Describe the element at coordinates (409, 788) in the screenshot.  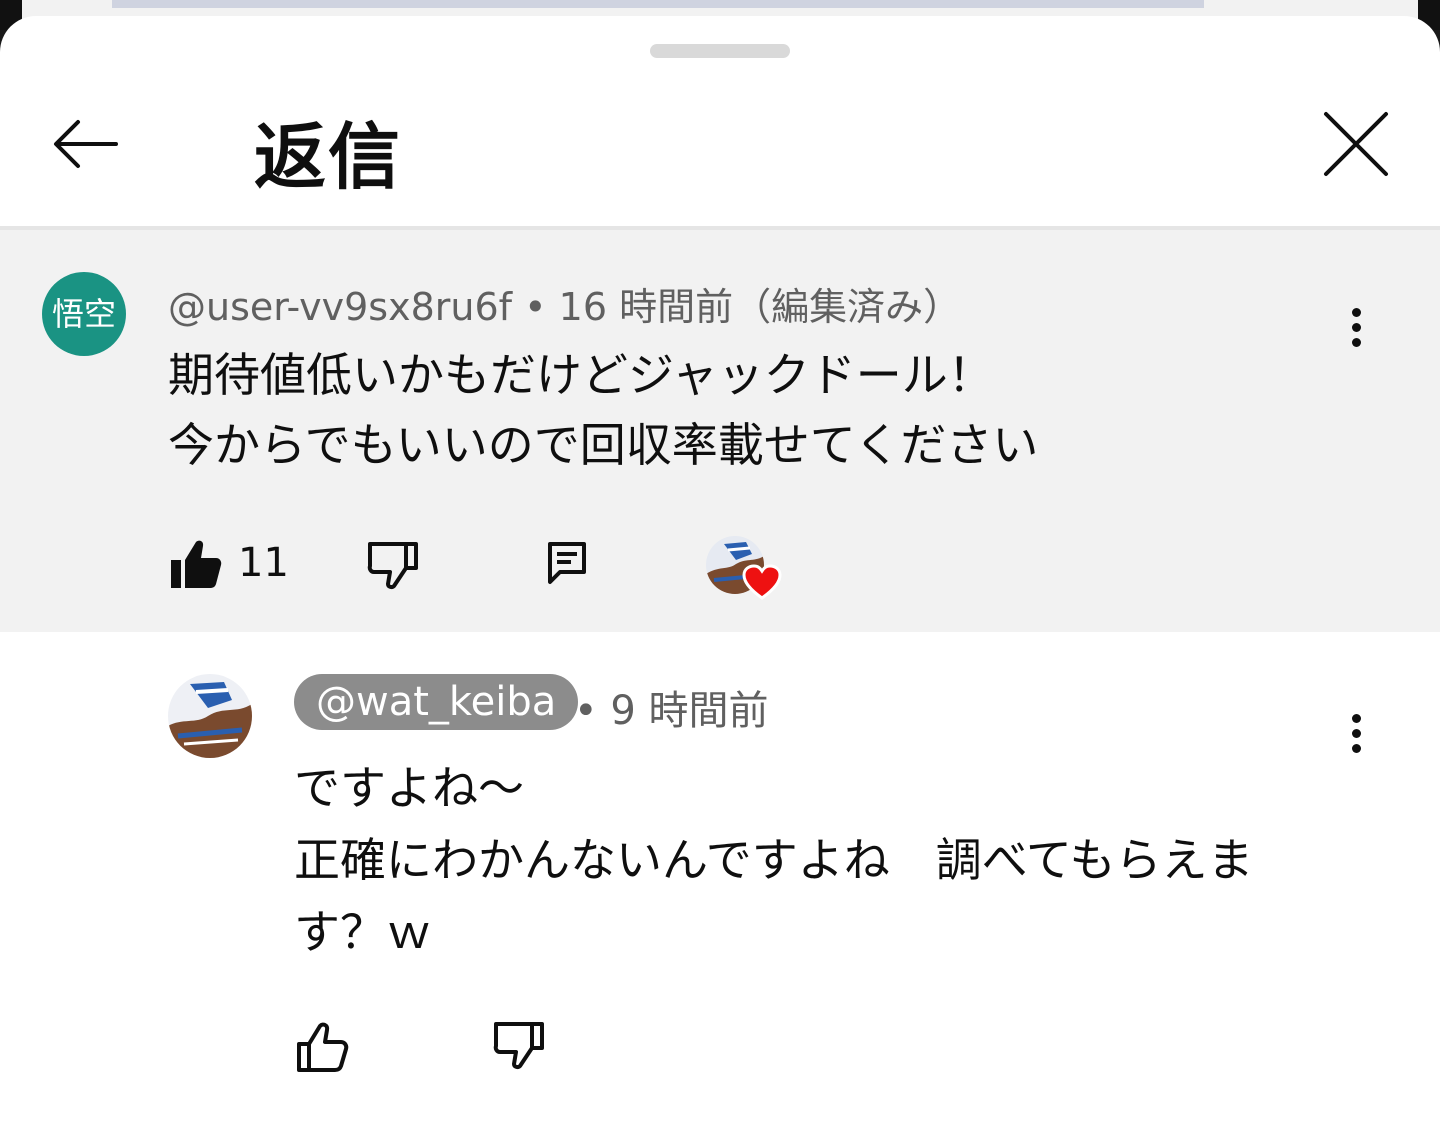
I see `comment-line: ですよね〜` at that location.